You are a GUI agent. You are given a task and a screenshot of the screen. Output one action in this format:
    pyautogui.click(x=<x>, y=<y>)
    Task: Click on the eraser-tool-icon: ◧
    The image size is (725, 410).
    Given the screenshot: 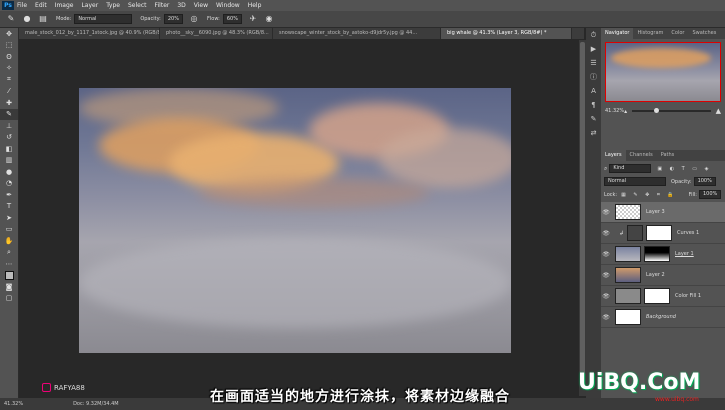 What is the action you would take?
    pyautogui.click(x=9, y=149)
    